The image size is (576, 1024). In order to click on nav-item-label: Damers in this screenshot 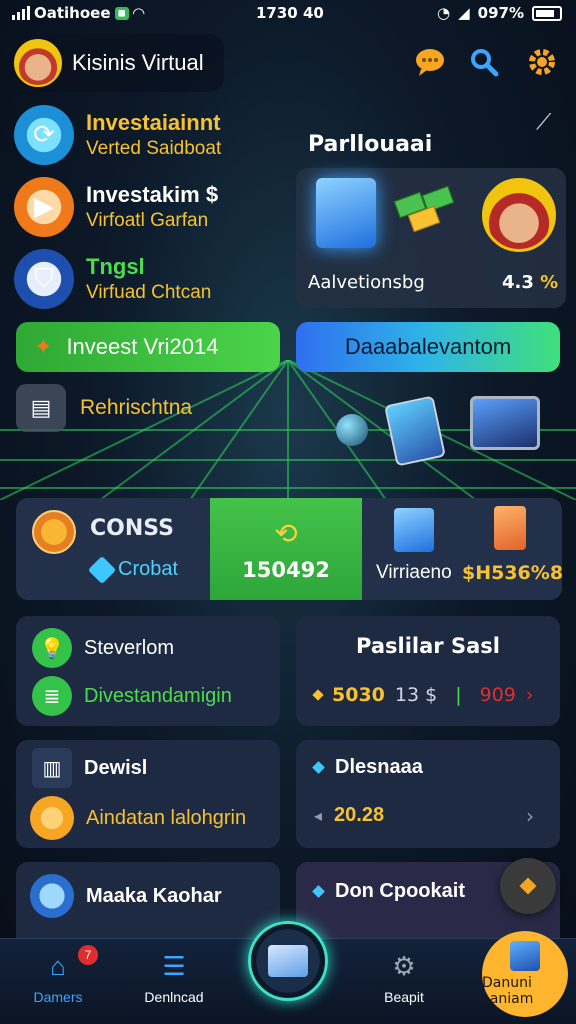, I will do `click(58, 997)`.